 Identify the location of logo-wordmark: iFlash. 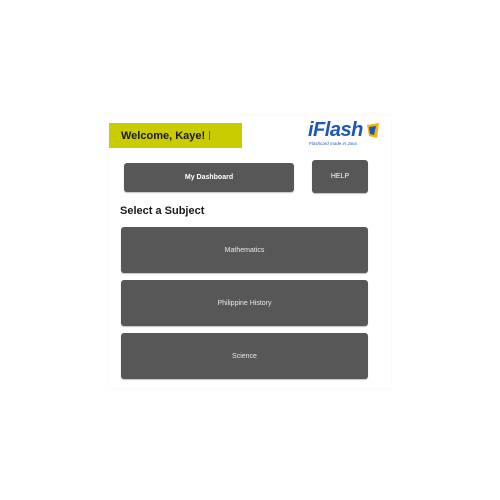
(335, 130).